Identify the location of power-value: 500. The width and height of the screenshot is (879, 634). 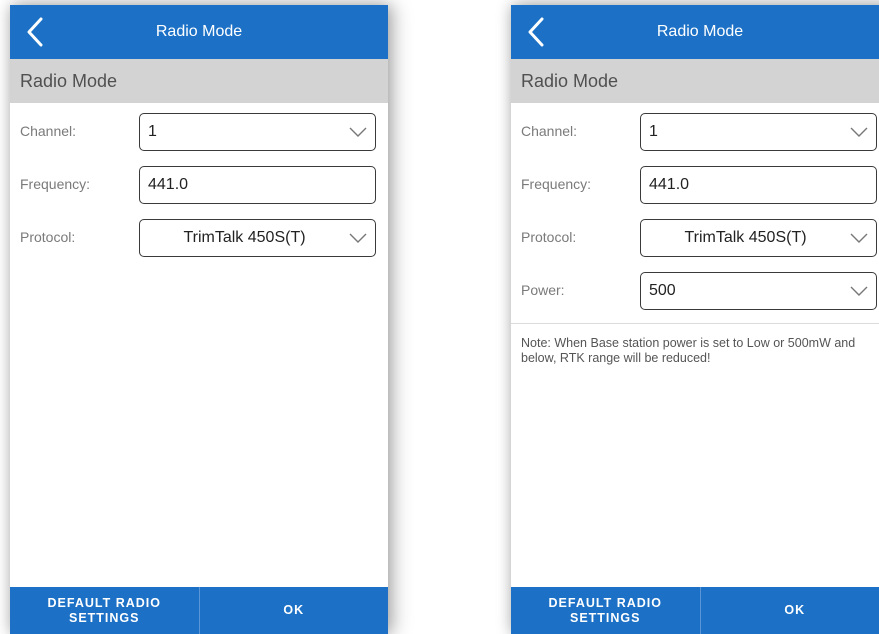
(662, 290).